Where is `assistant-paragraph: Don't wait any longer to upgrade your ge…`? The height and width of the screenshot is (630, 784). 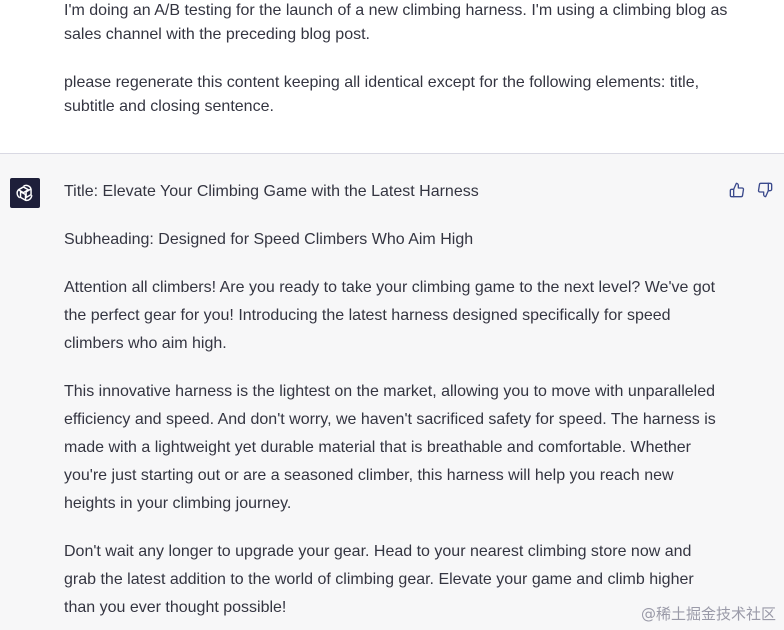
assistant-paragraph: Don't wait any longer to upgrade your ge… is located at coordinates (379, 579).